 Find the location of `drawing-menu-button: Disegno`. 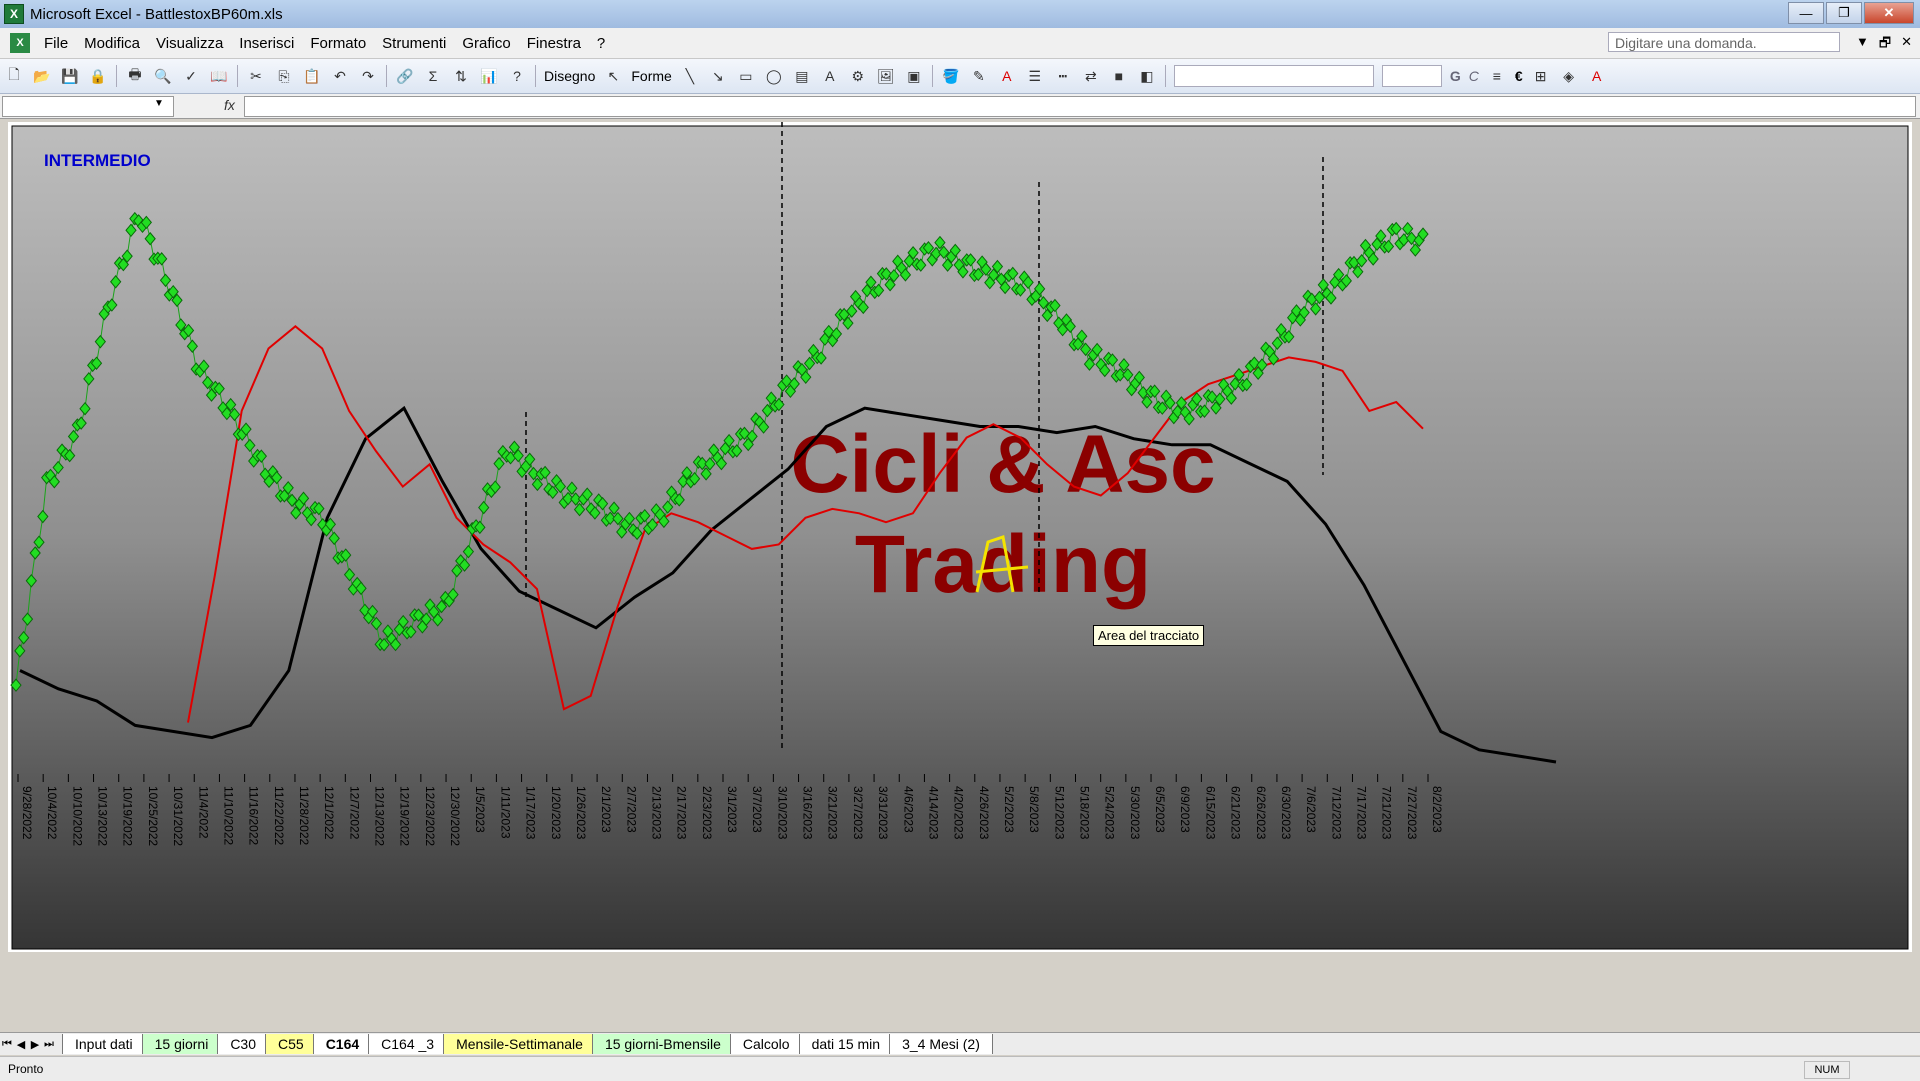

drawing-menu-button: Disegno is located at coordinates (569, 76).